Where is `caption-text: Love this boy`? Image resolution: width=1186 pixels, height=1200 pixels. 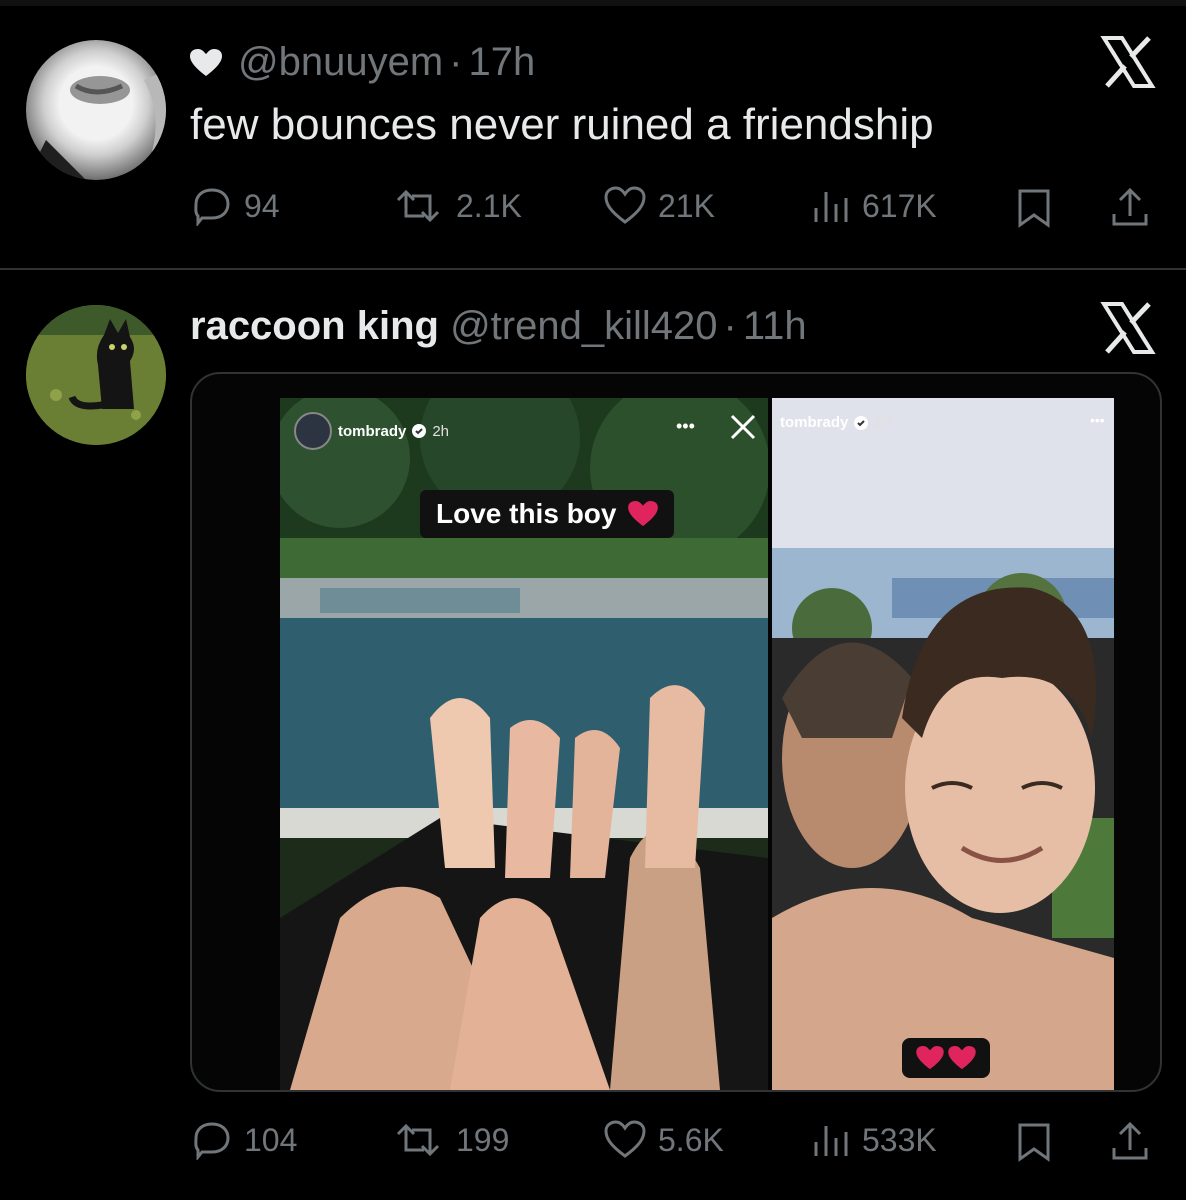
caption-text: Love this boy is located at coordinates (526, 513).